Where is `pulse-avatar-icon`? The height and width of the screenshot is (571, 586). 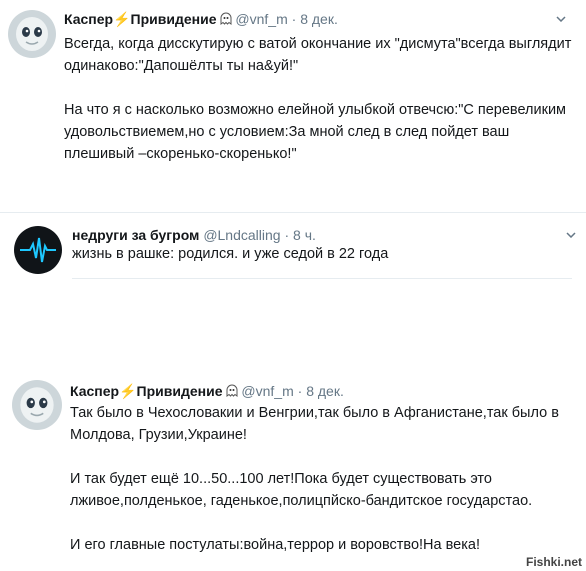 pulse-avatar-icon is located at coordinates (38, 250).